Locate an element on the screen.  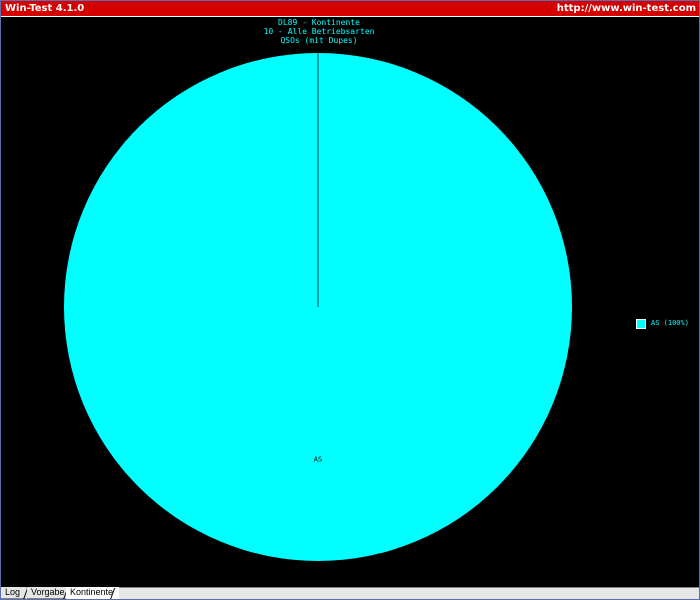
website-url: http://www.win-test.com is located at coordinates (626, 8).